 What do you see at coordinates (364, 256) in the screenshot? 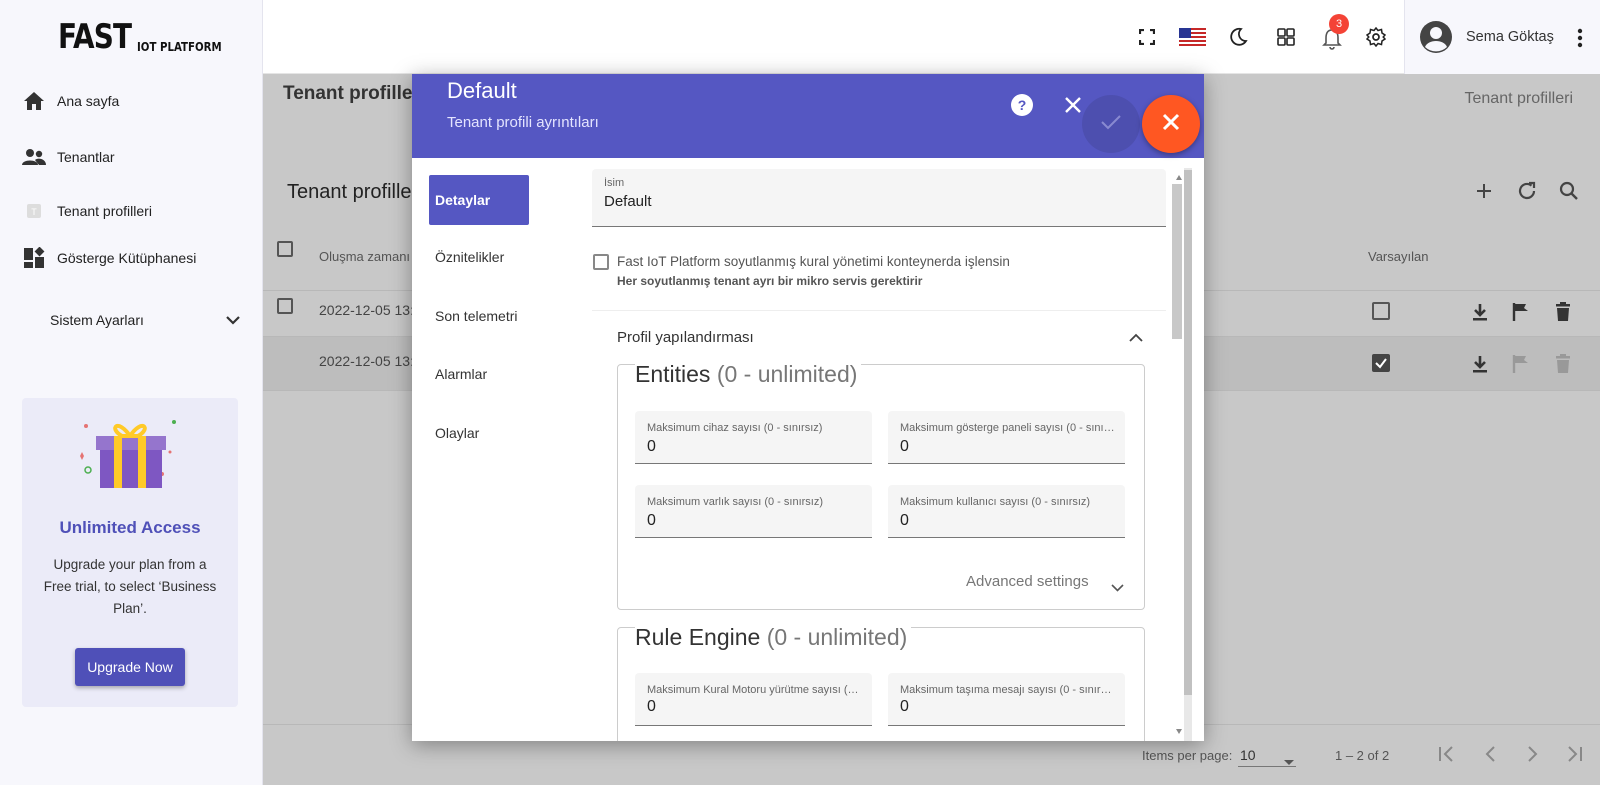
I see `column-header-created: Oluşma zamanı` at bounding box center [364, 256].